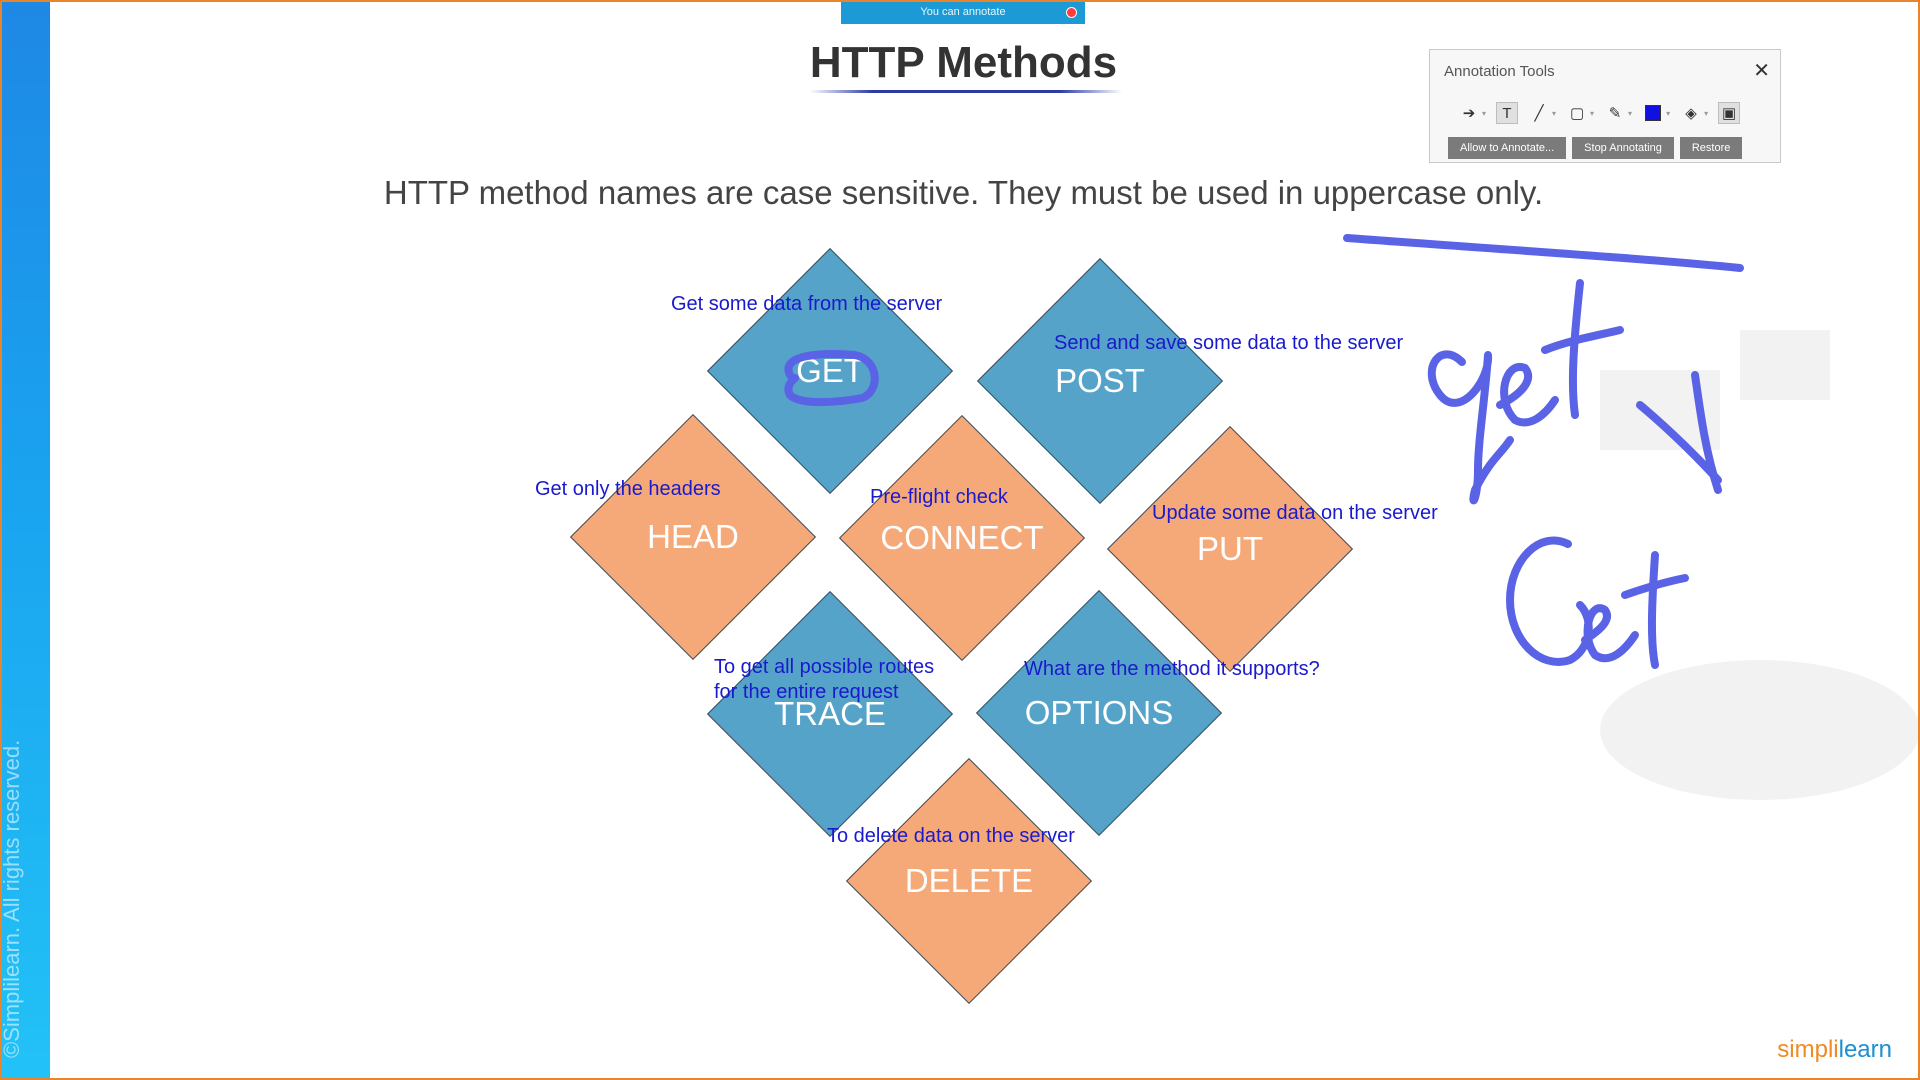 This screenshot has height=1080, width=1920. I want to click on save-icon: ▣, so click(1729, 113).